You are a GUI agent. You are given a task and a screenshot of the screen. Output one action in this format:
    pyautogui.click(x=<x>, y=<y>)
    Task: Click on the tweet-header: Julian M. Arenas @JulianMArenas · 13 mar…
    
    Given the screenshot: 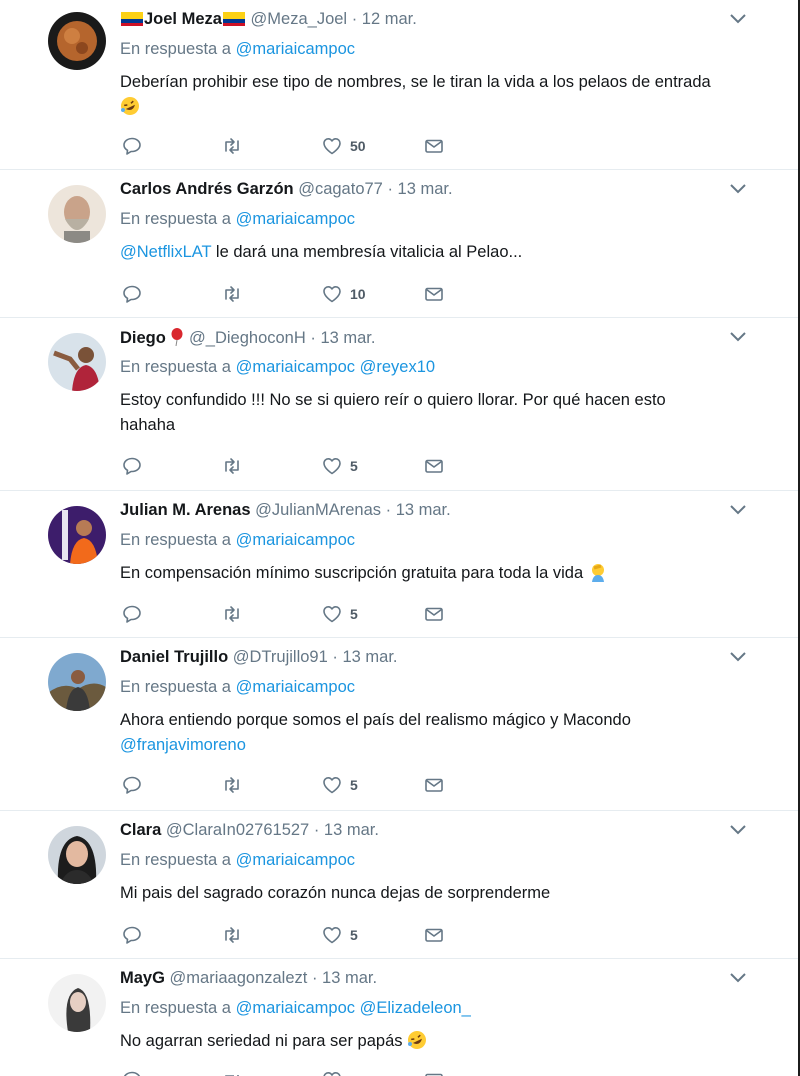 What is the action you would take?
    pyautogui.click(x=424, y=510)
    